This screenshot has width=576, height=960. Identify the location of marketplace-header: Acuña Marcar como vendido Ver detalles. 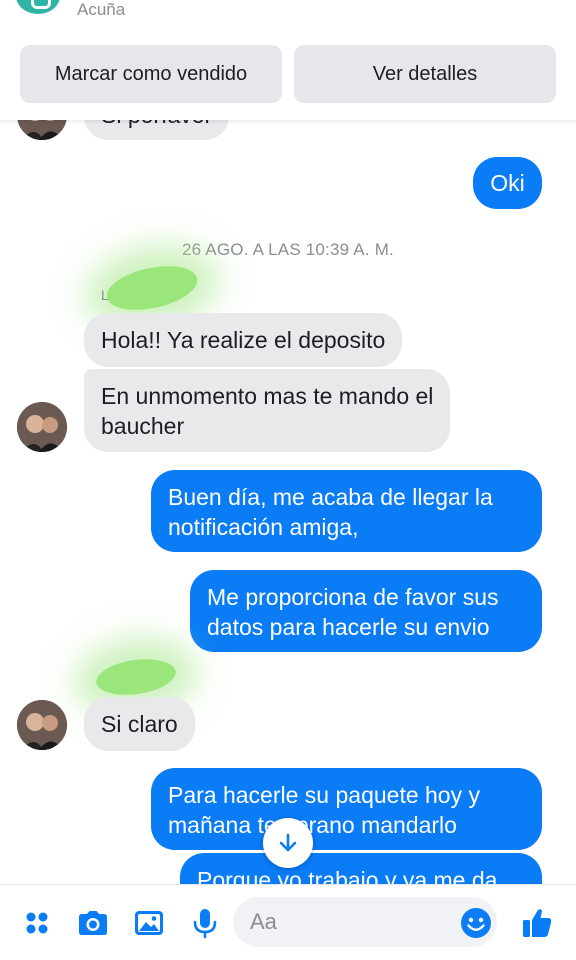
(288, 60).